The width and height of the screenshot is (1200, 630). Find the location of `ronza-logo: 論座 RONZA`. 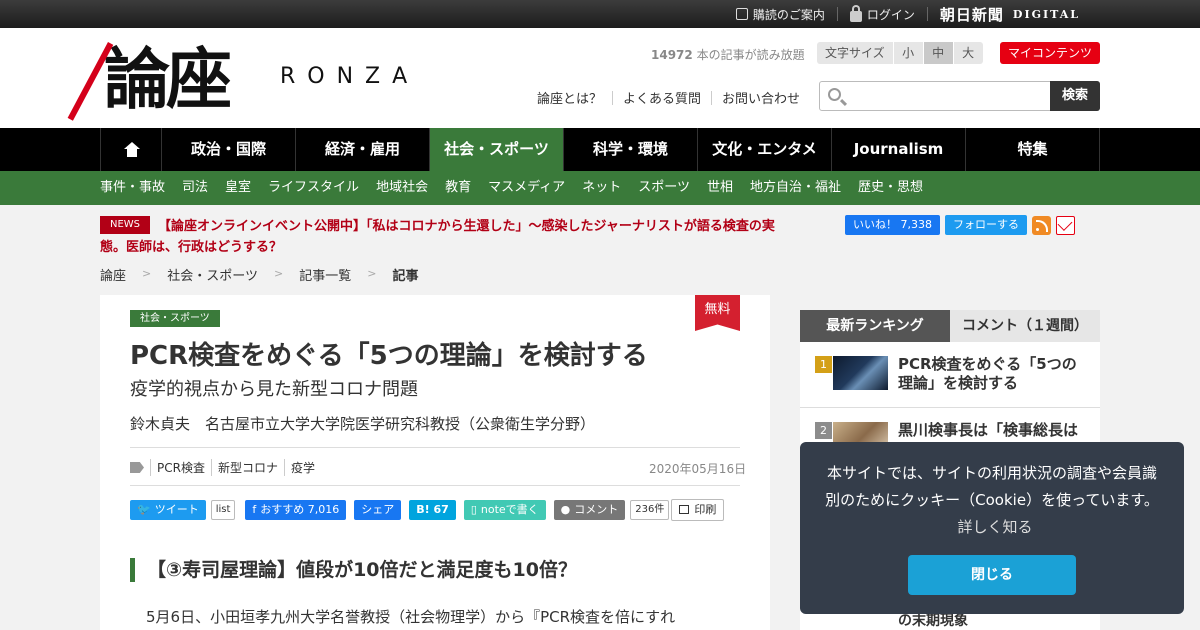

ronza-logo: 論座 RONZA is located at coordinates (255, 79).